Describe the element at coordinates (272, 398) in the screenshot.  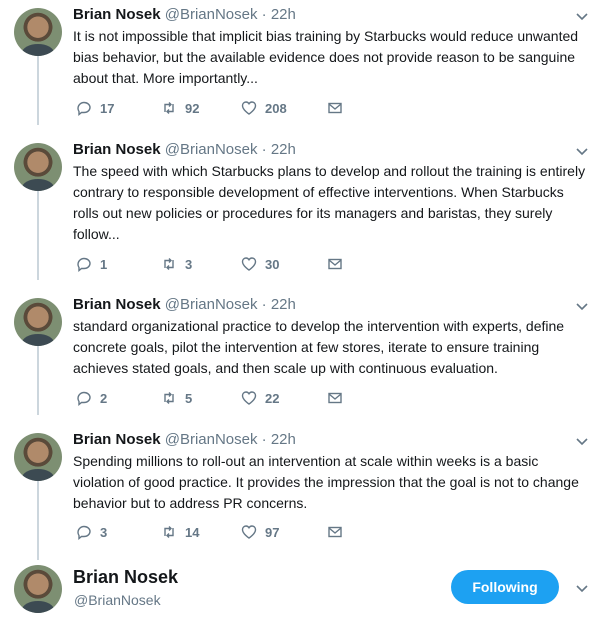
I see `like-count: 22` at that location.